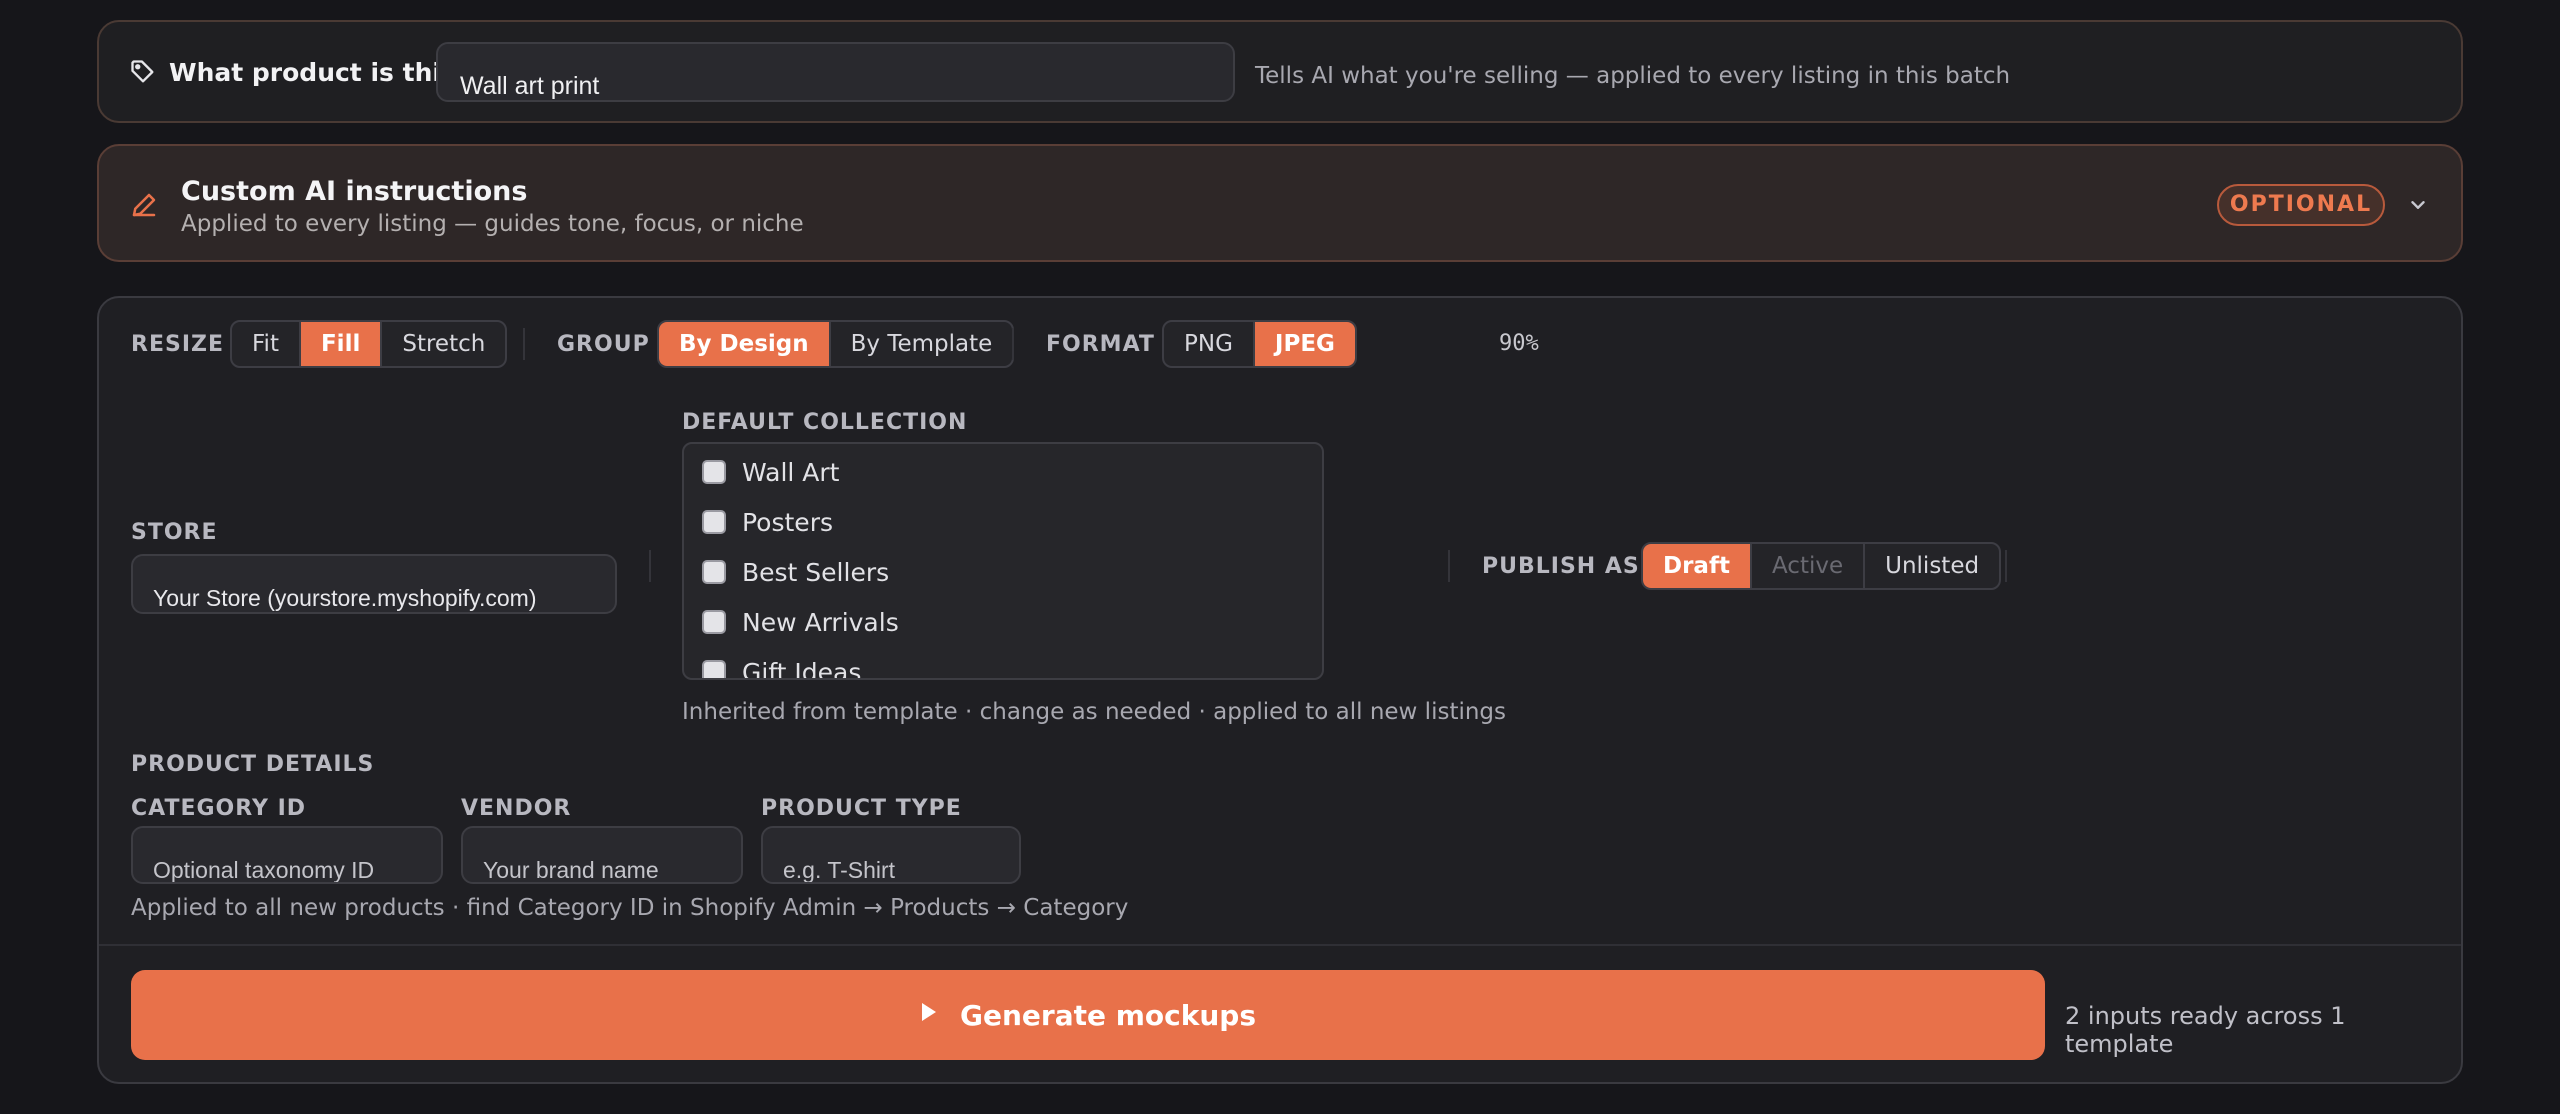 The height and width of the screenshot is (1114, 2560). What do you see at coordinates (374, 584) in the screenshot?
I see `store-select: Your Store (yourstore.myshopify.com)` at bounding box center [374, 584].